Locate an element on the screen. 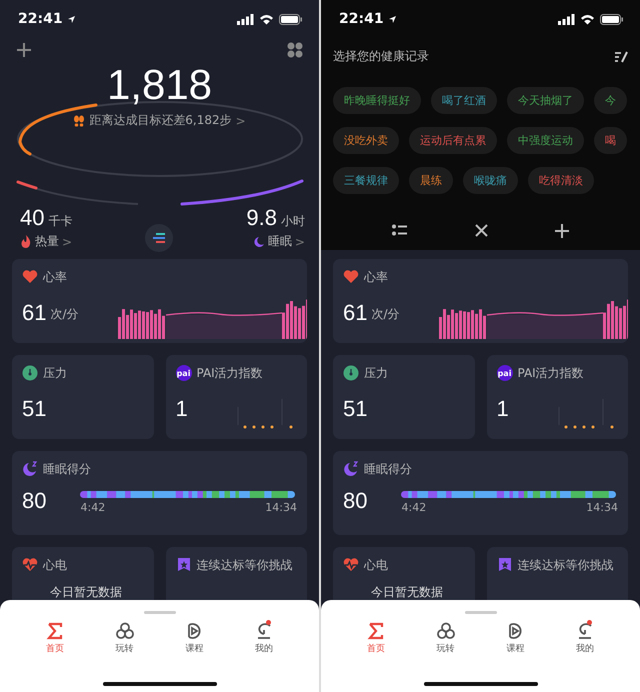 The width and height of the screenshot is (640, 692). flame-icon is located at coordinates (26, 241).